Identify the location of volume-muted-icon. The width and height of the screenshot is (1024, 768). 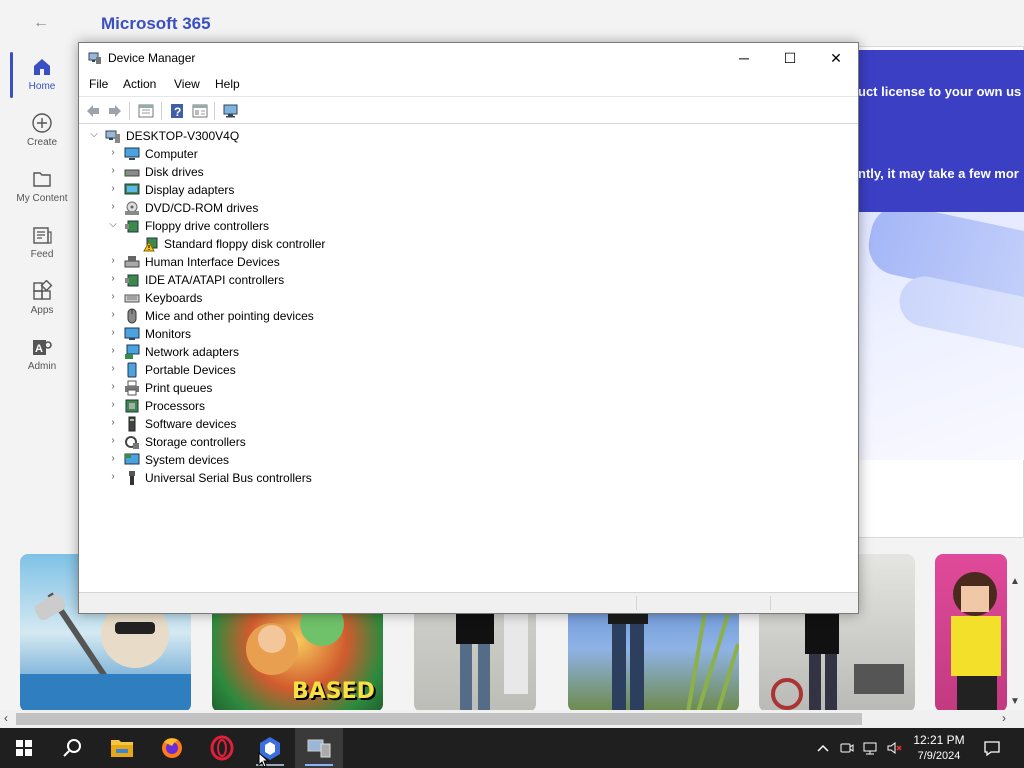
(894, 748).